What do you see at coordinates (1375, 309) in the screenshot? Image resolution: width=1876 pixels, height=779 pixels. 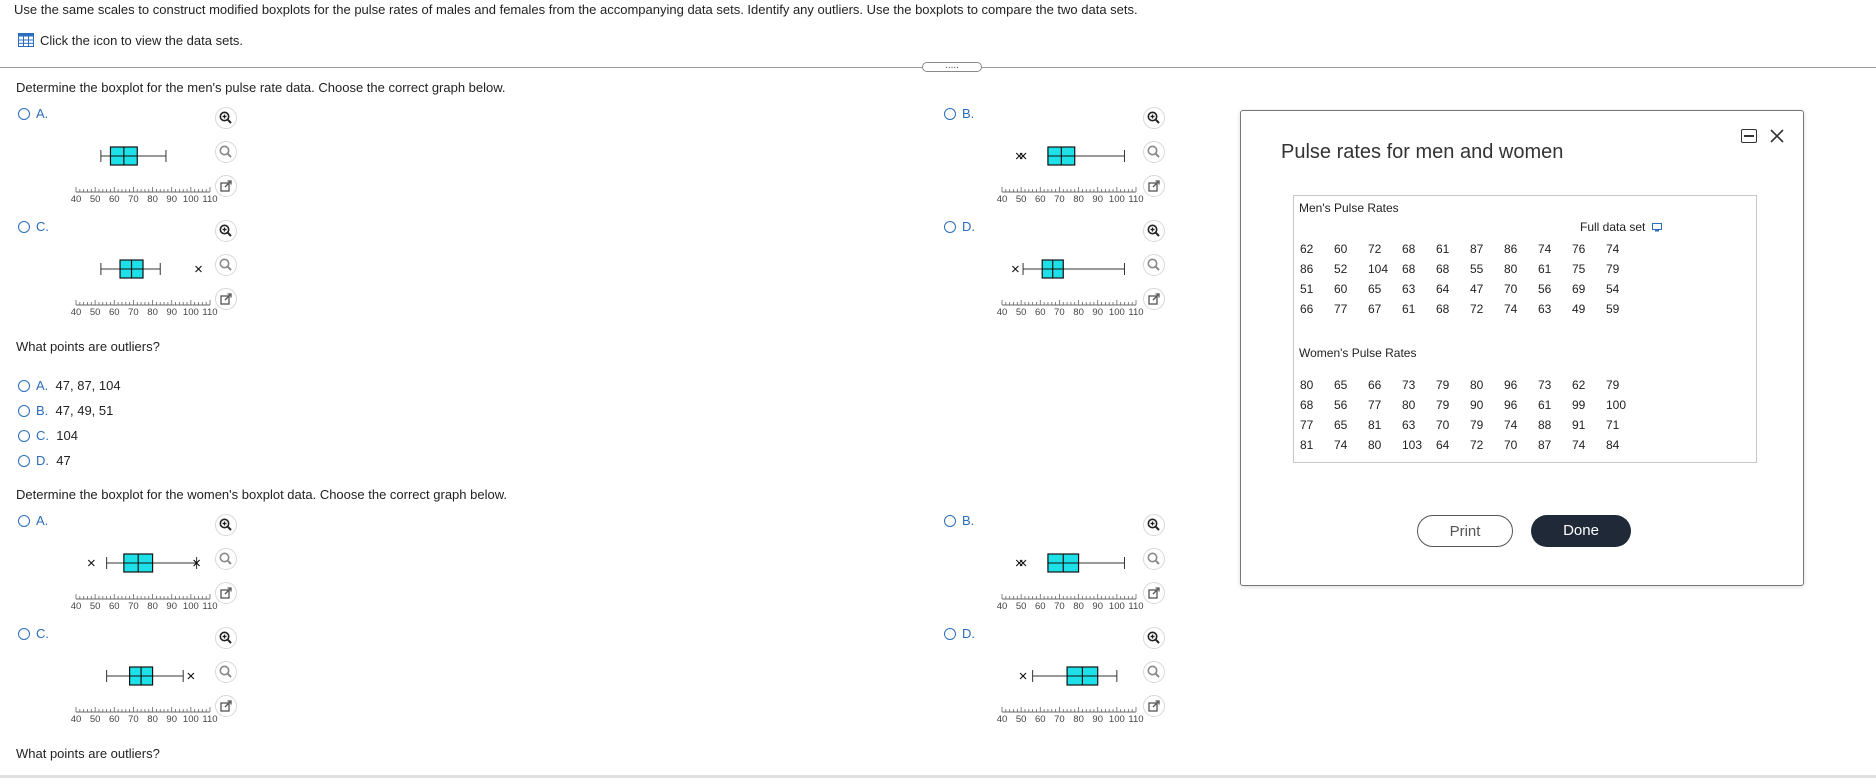 I see `table-cell: 67` at bounding box center [1375, 309].